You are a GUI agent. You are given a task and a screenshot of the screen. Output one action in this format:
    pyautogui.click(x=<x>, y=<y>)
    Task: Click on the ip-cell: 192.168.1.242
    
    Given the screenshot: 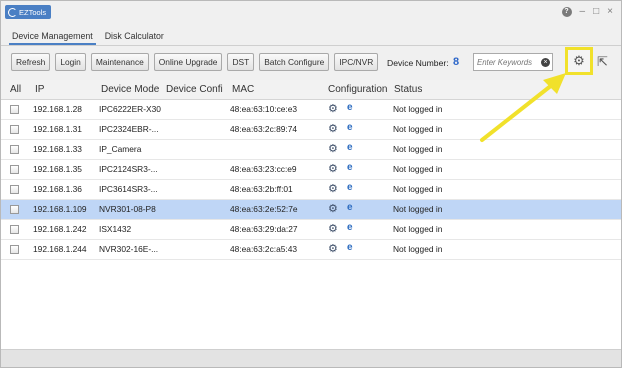 What is the action you would take?
    pyautogui.click(x=60, y=229)
    